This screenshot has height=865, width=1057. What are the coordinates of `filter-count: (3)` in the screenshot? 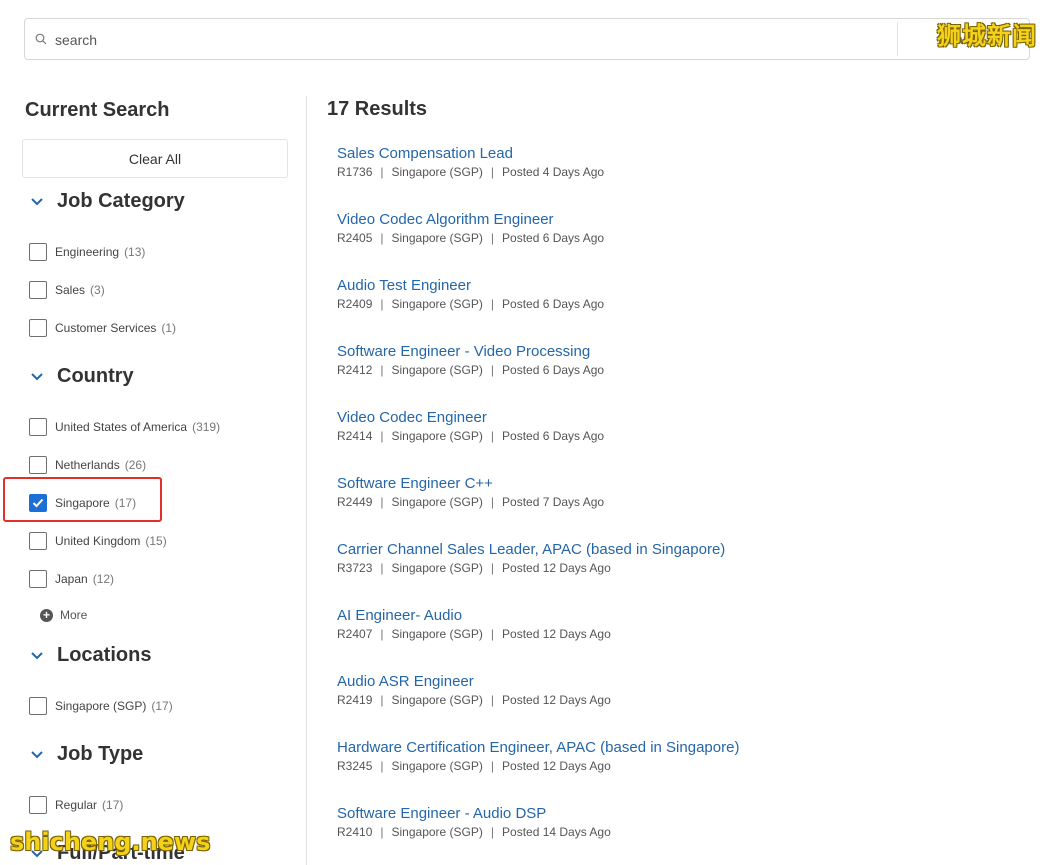 It's located at (97, 290).